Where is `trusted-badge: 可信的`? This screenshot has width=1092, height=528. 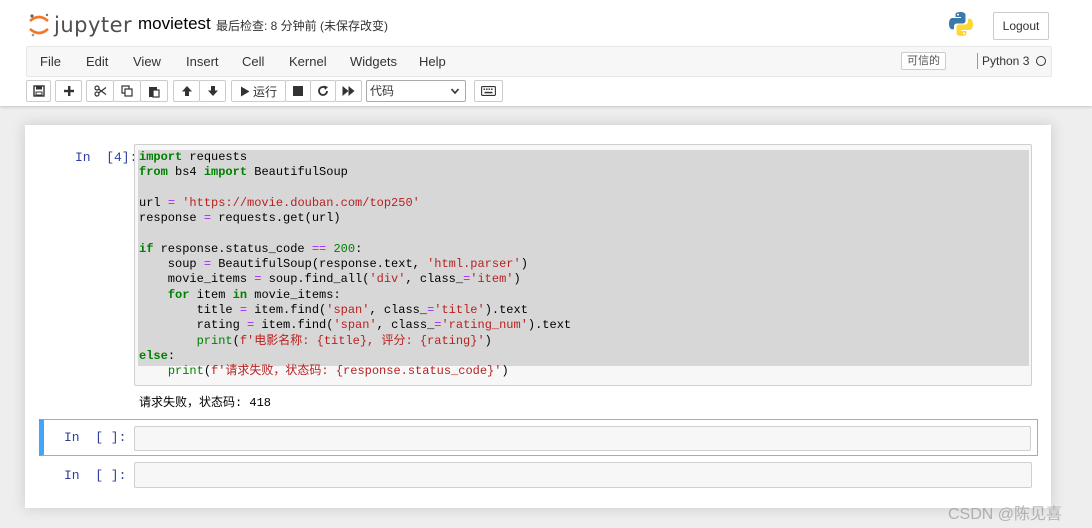 trusted-badge: 可信的 is located at coordinates (923, 61).